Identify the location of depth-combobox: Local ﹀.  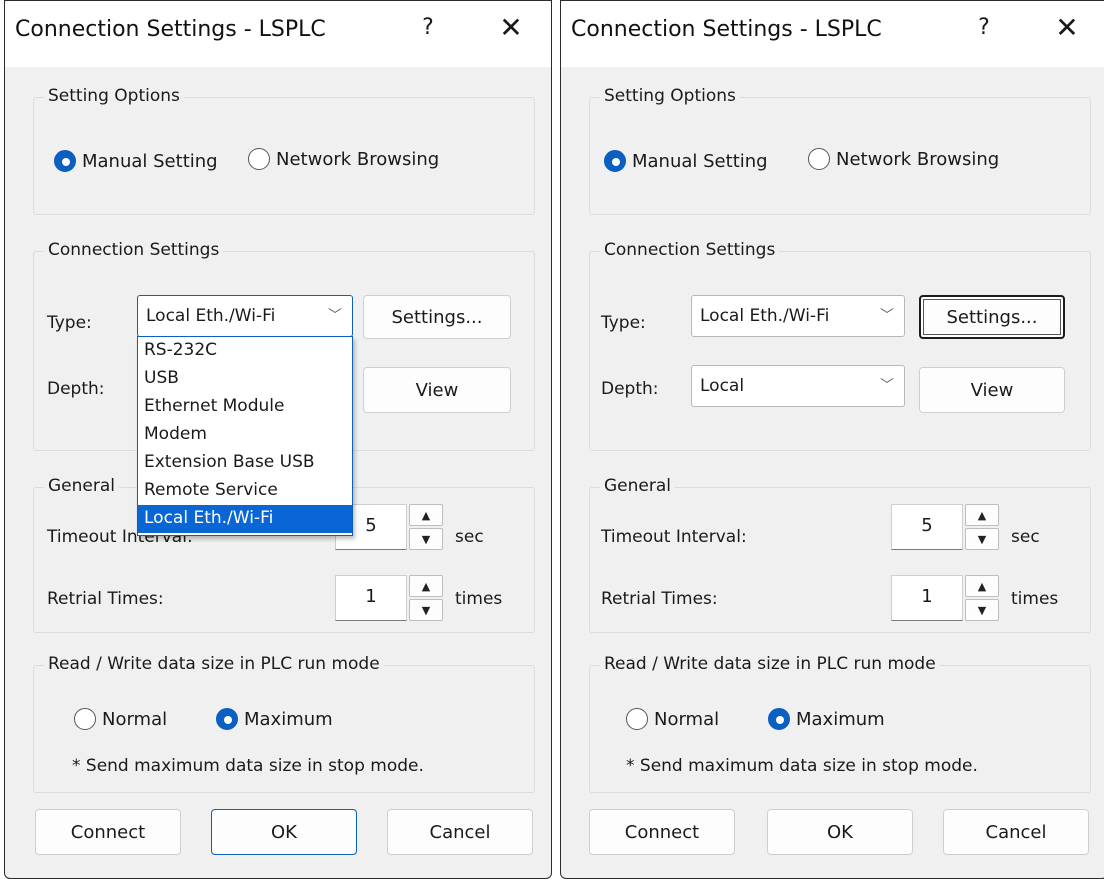
(798, 386).